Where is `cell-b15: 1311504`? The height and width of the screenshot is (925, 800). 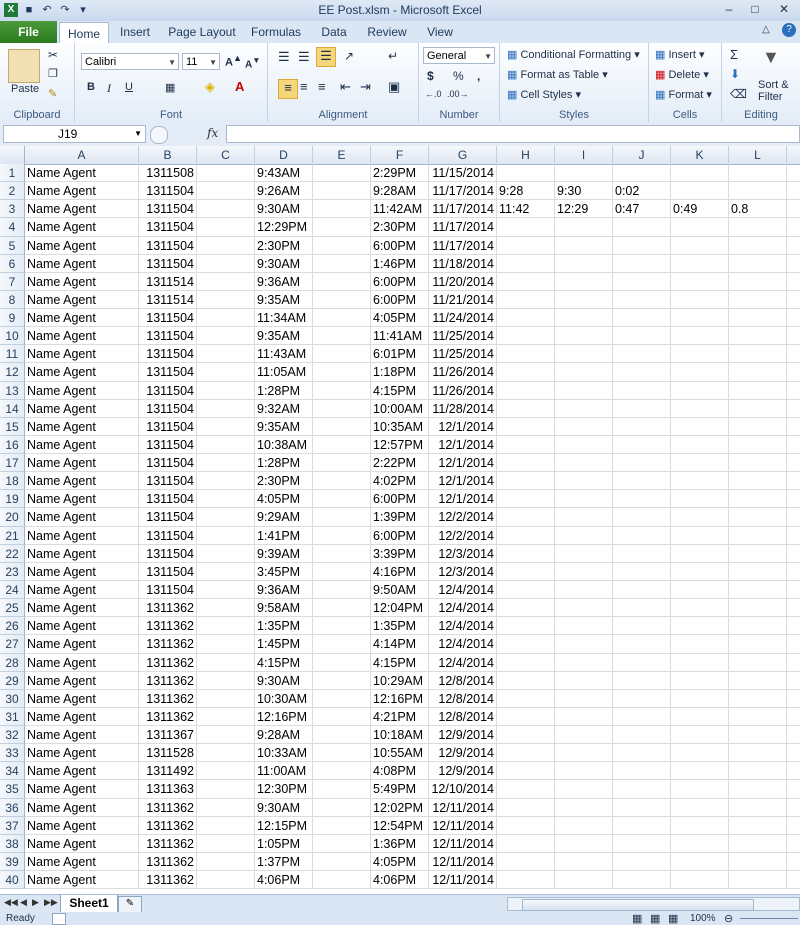 cell-b15: 1311504 is located at coordinates (168, 426).